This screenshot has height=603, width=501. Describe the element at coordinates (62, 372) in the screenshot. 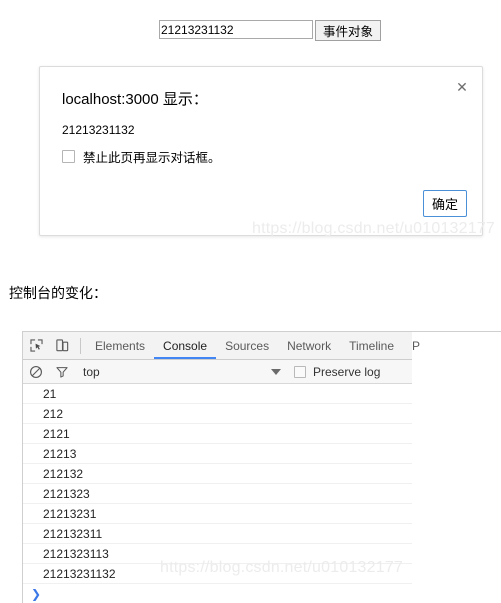

I see `filter-icon` at that location.